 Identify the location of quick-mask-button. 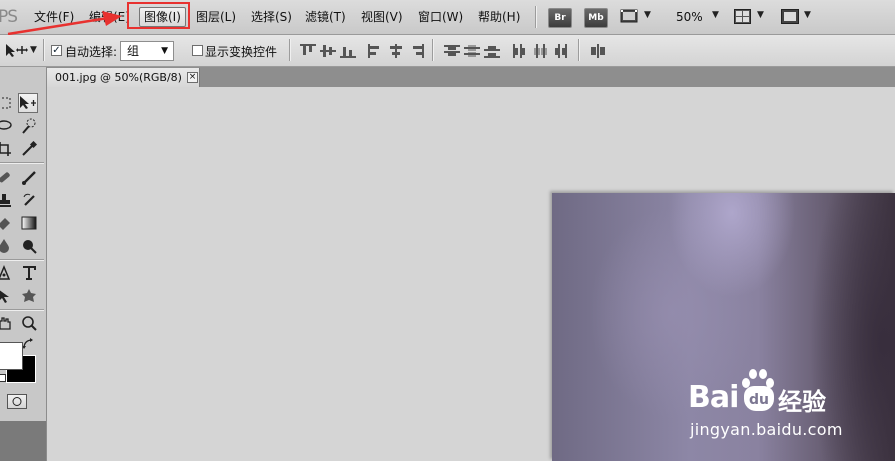
(17, 401).